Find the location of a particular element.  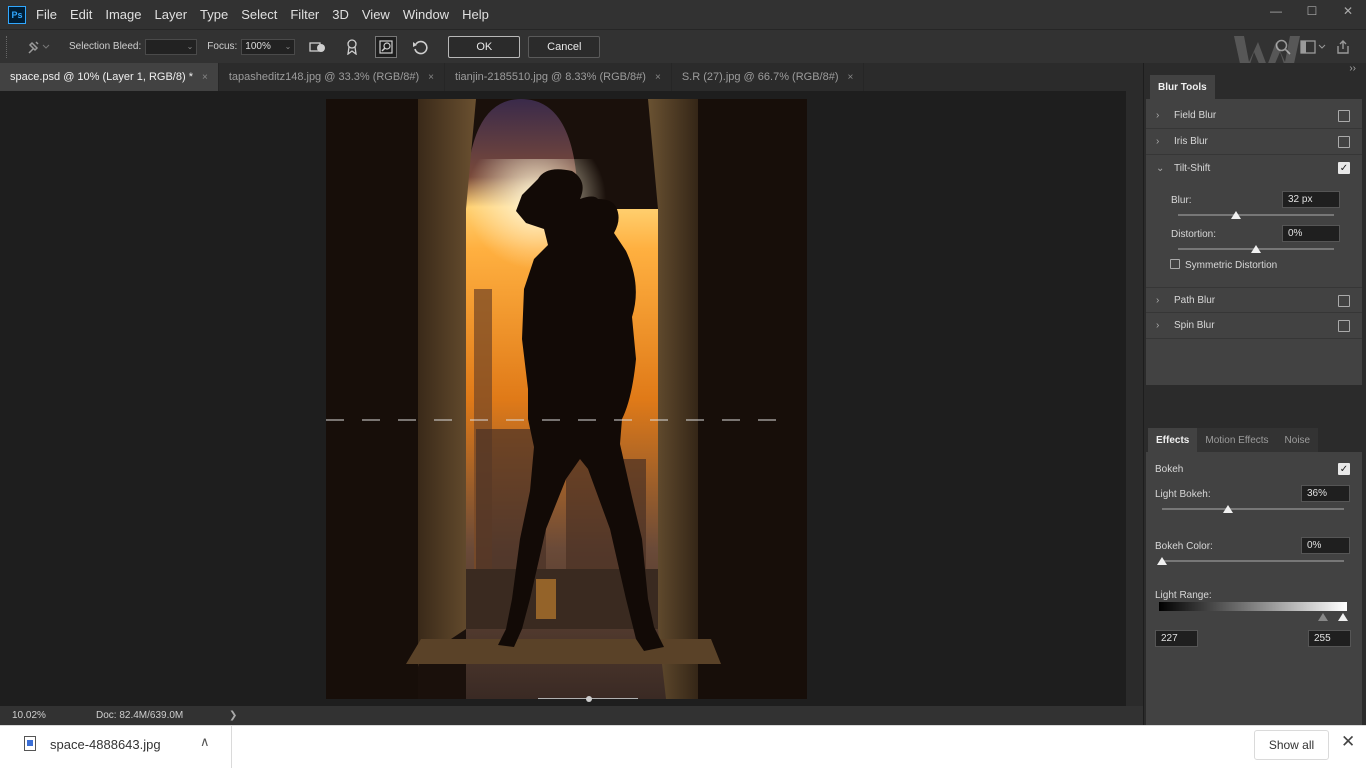

iris-blur-checkbox is located at coordinates (1344, 142).